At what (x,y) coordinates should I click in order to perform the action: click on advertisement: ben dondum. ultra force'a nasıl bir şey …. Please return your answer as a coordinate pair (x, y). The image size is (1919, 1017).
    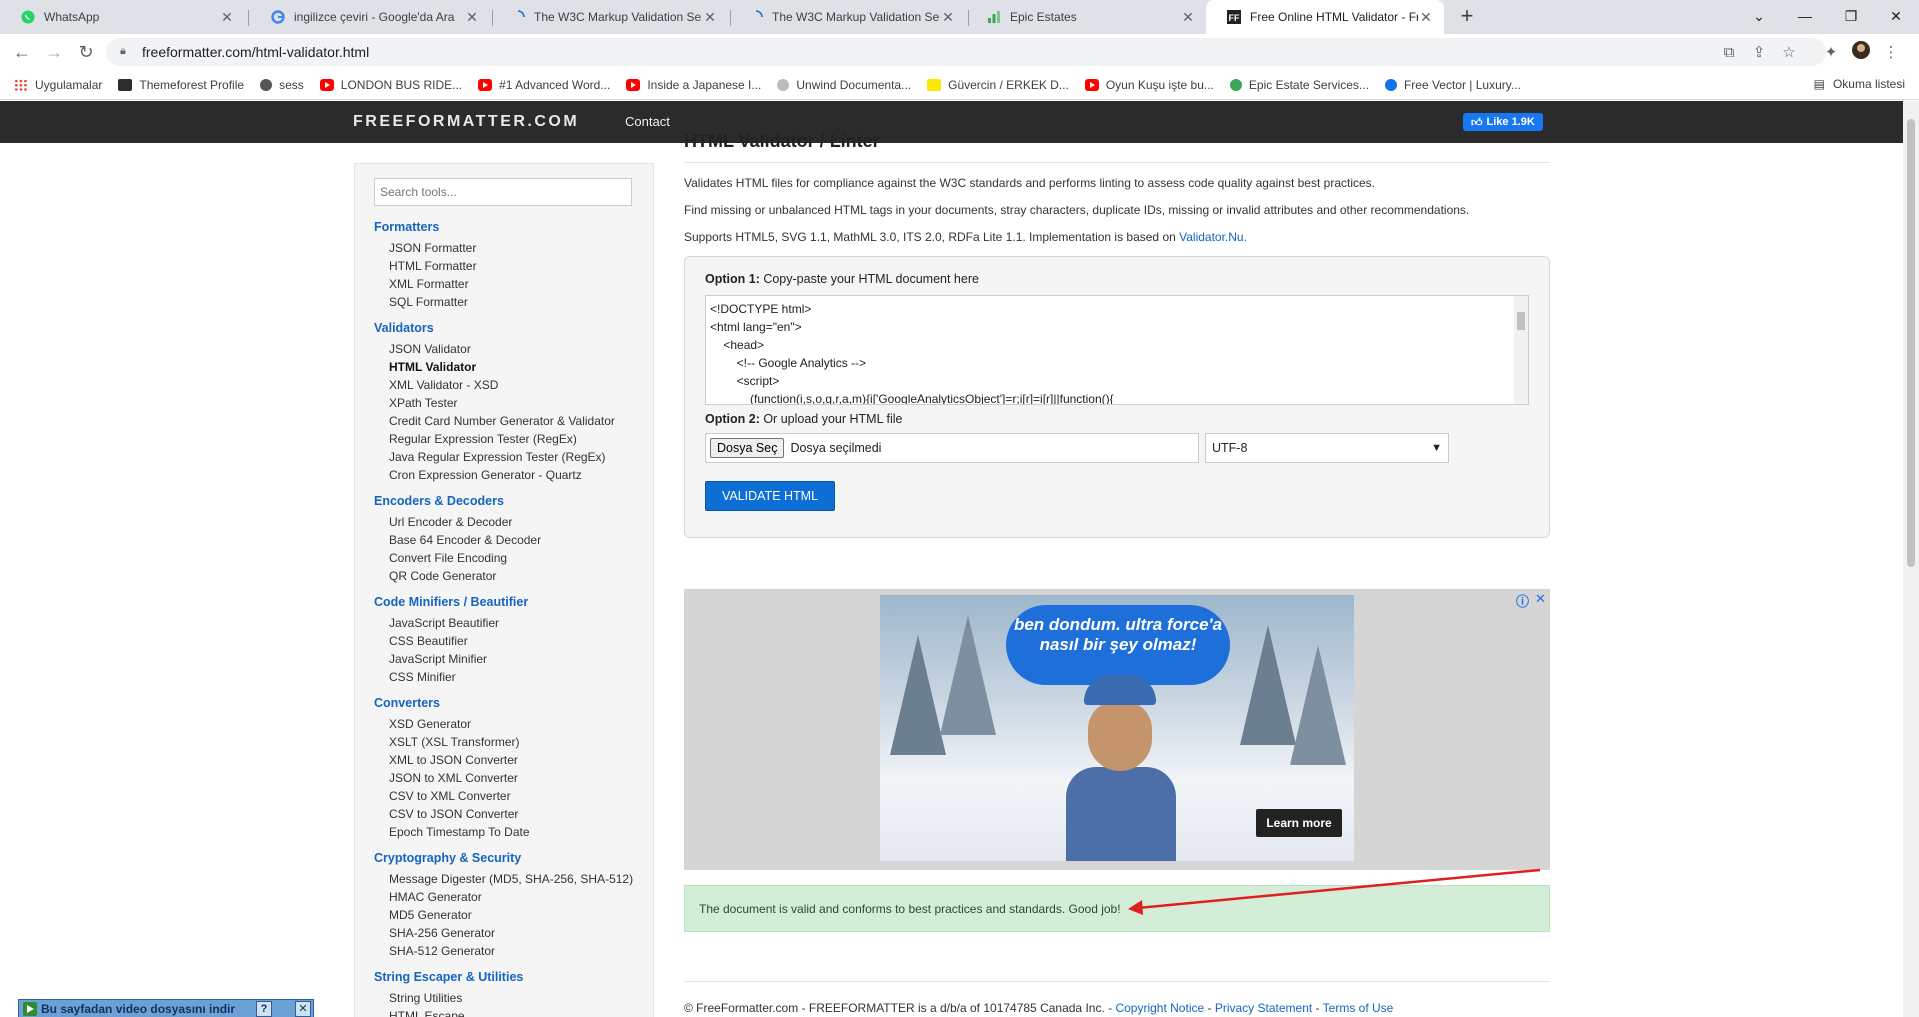
    Looking at the image, I should click on (1117, 729).